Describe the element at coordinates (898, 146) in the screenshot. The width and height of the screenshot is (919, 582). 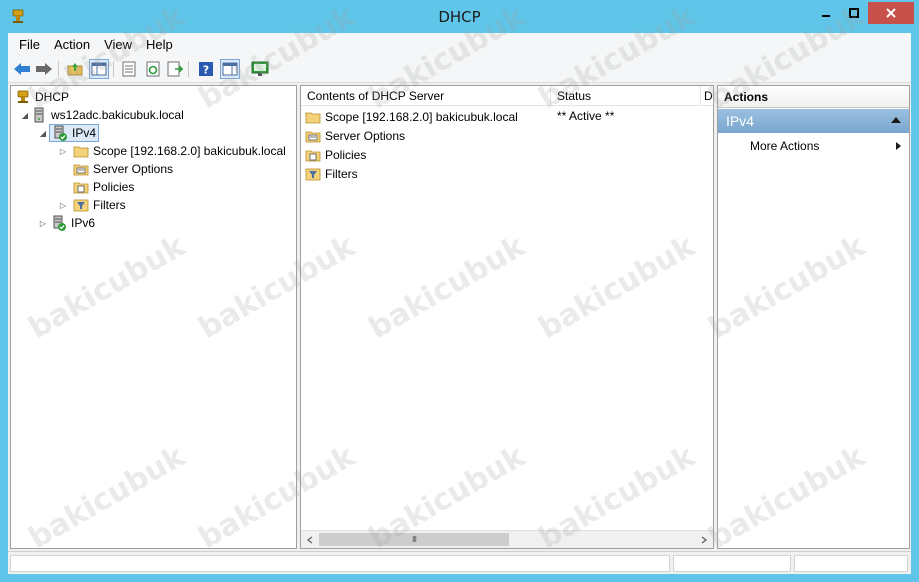
I see `submenu-arrow-icon` at that location.